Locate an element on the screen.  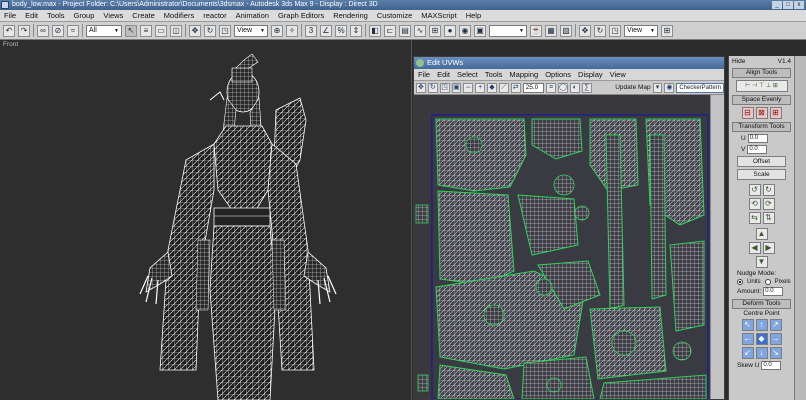
uv-show-map-icon: ◆ is located at coordinates (492, 87).